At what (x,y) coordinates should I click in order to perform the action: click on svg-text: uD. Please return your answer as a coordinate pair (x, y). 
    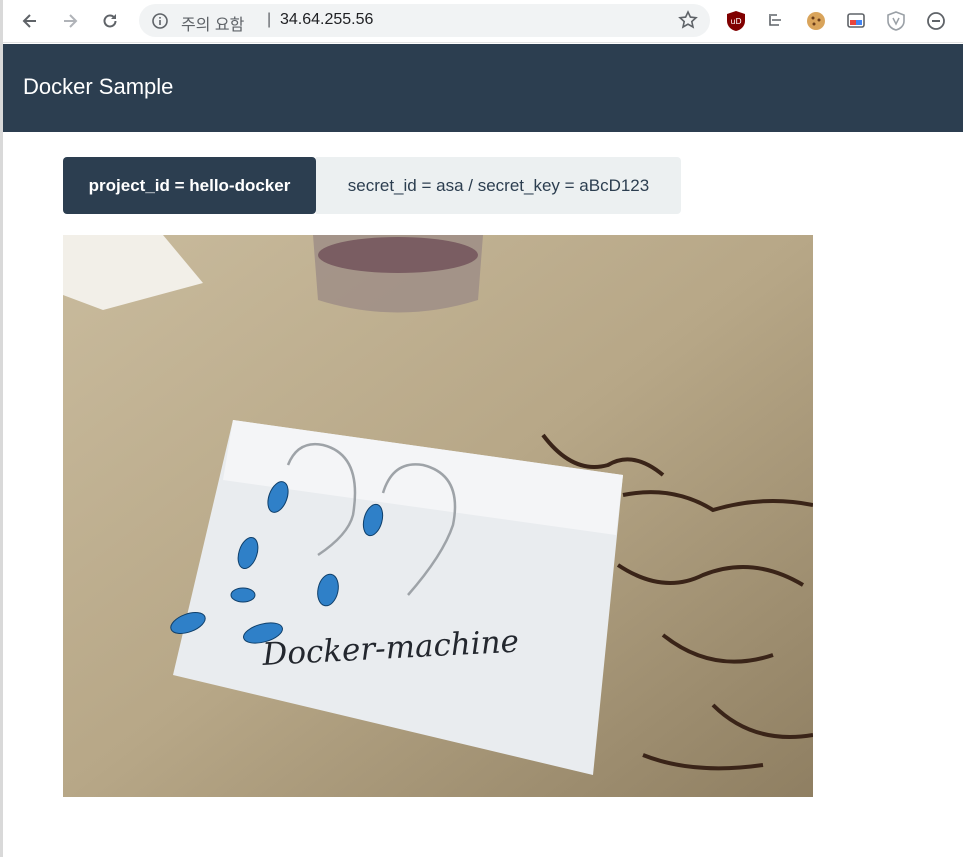
    Looking at the image, I should click on (735, 21).